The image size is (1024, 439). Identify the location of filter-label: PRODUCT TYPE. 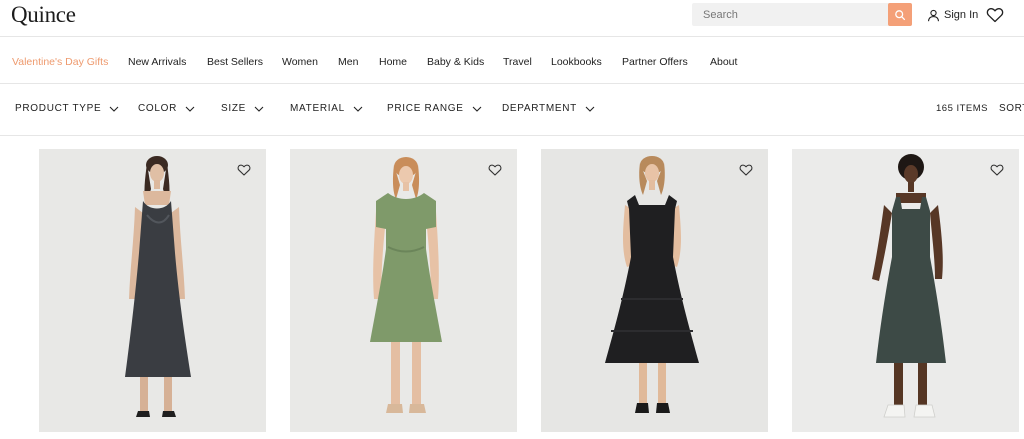
(58, 108).